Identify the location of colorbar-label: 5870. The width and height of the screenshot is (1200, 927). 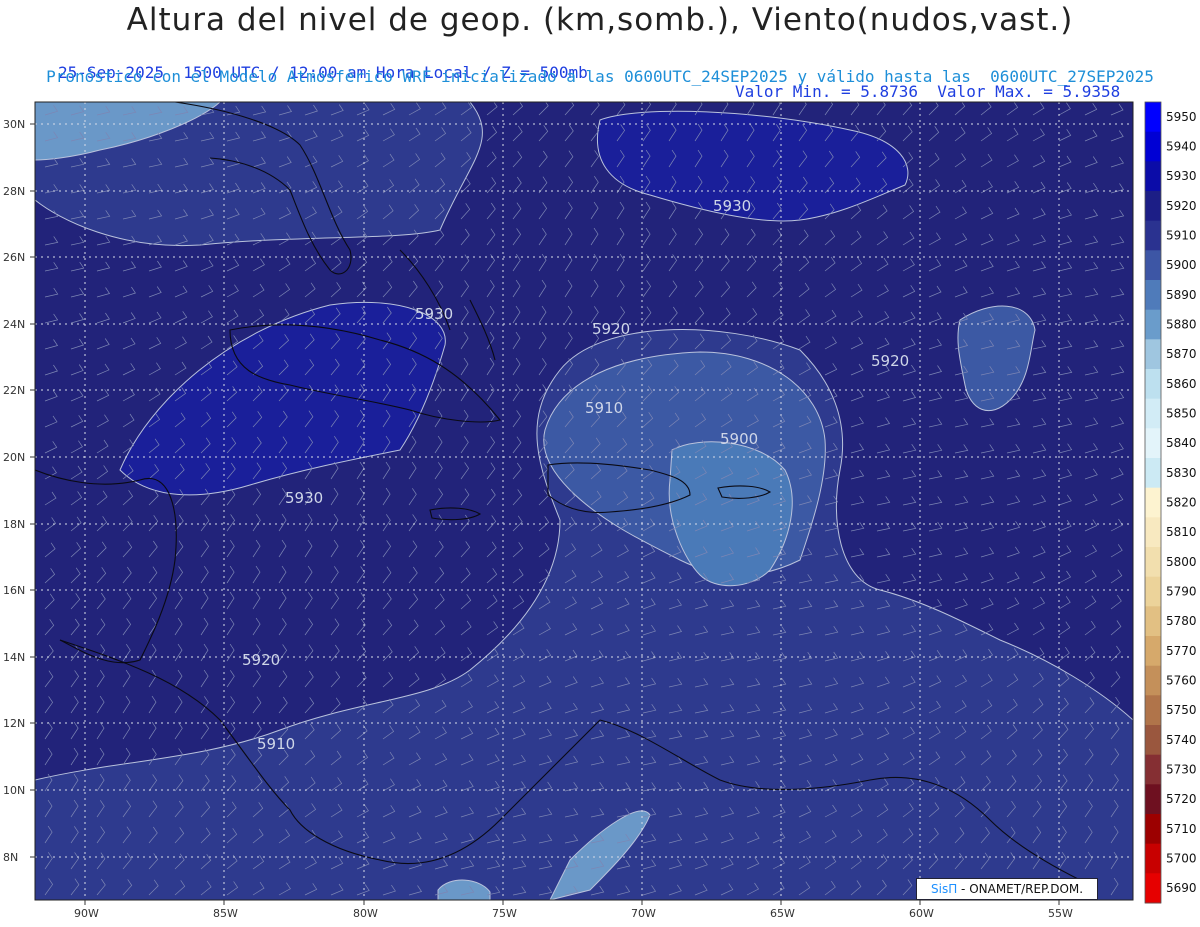
(1181, 354).